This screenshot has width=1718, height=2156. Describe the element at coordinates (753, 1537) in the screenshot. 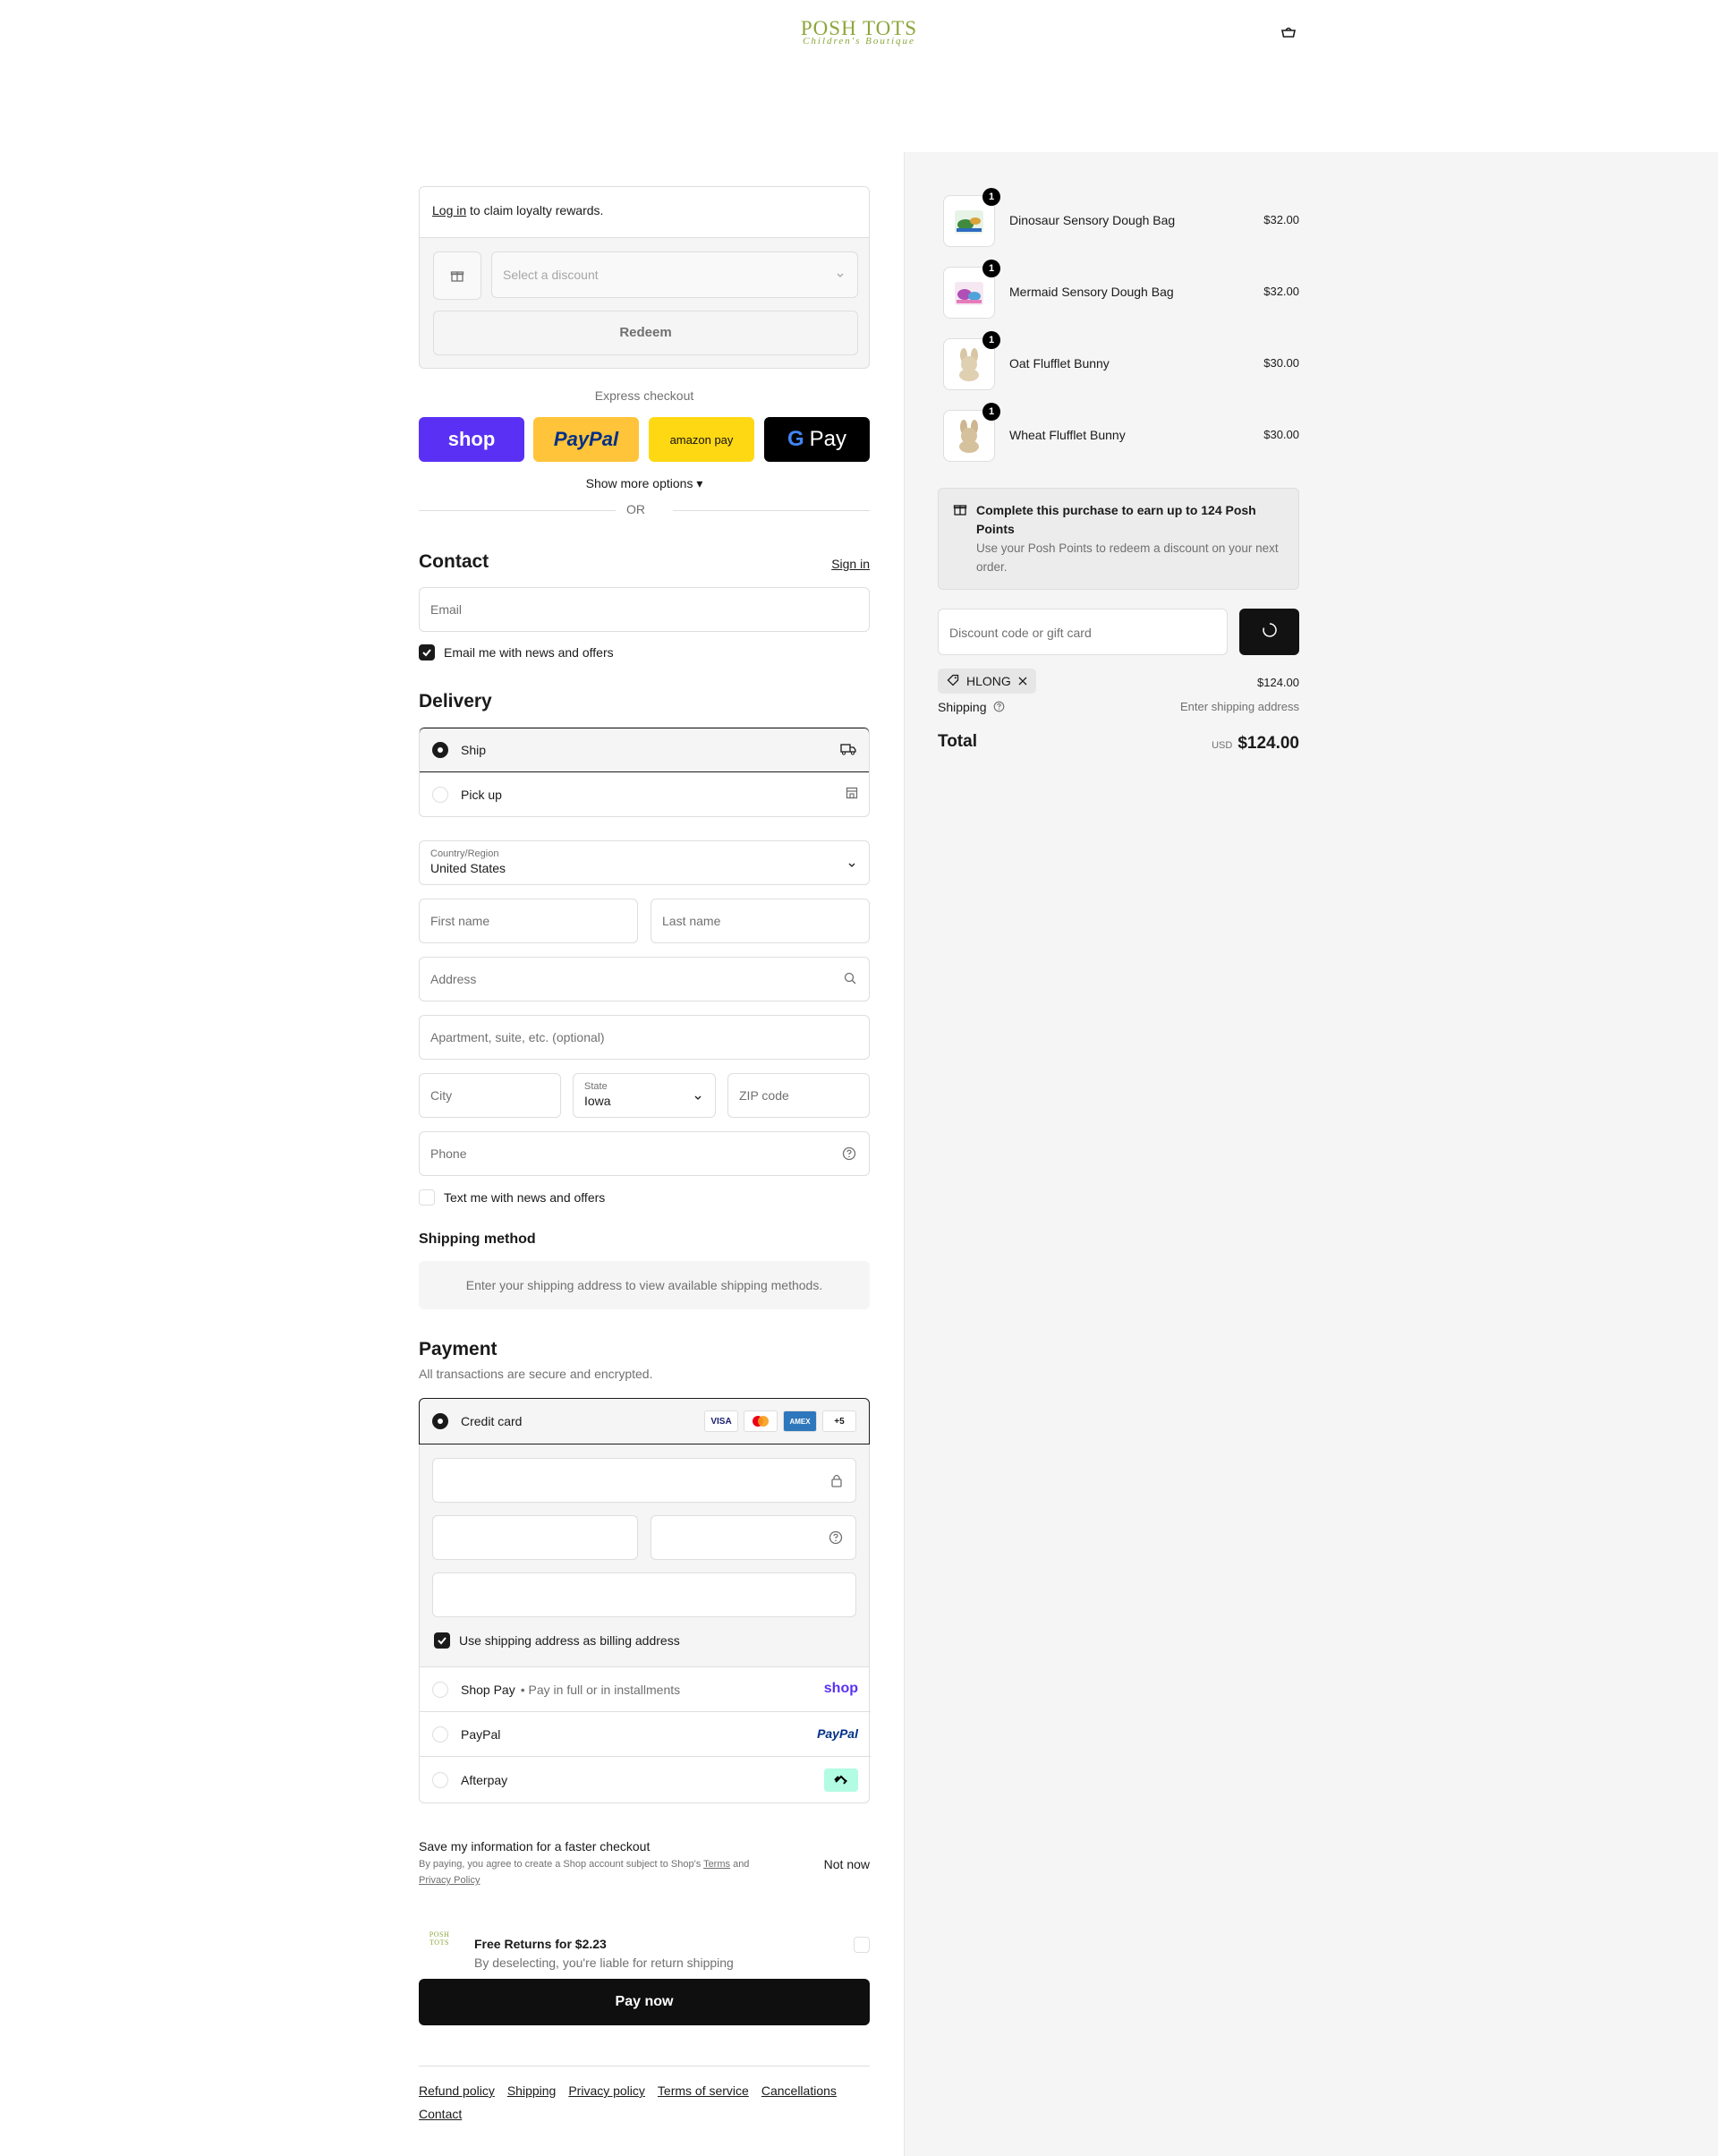

I see `security-code-field` at that location.